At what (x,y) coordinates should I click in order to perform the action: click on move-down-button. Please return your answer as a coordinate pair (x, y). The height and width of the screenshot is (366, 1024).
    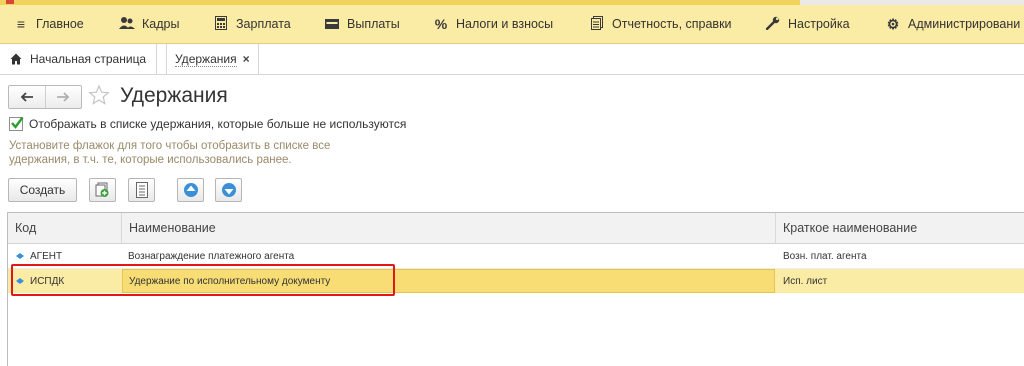
    Looking at the image, I should click on (228, 190).